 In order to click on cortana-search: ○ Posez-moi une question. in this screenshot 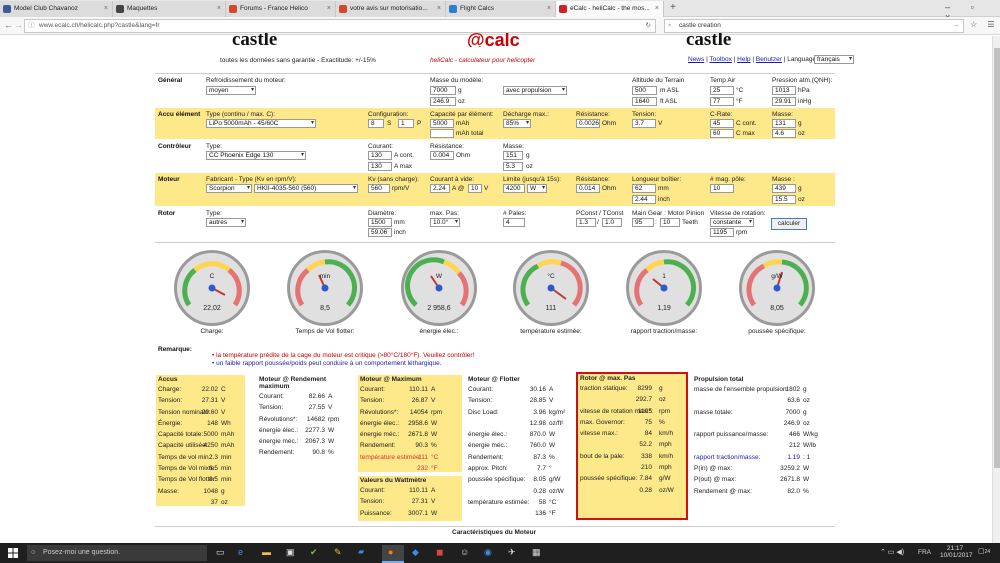, I will do `click(117, 553)`.